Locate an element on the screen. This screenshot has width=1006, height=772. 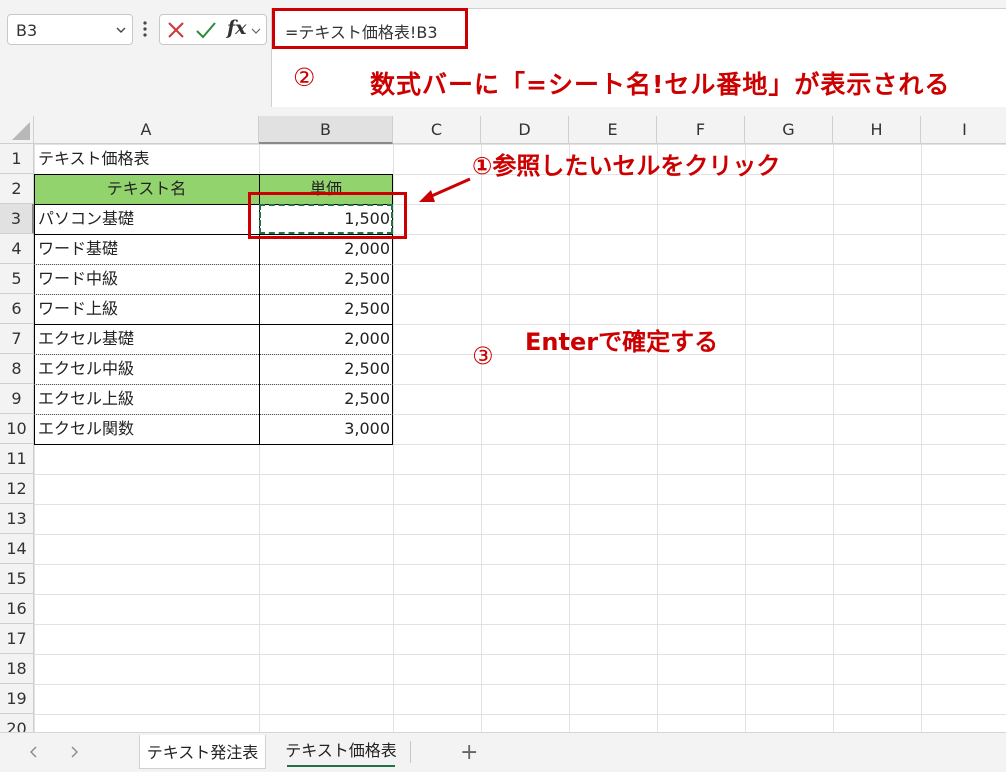
row-header-14: 14 is located at coordinates (17, 549).